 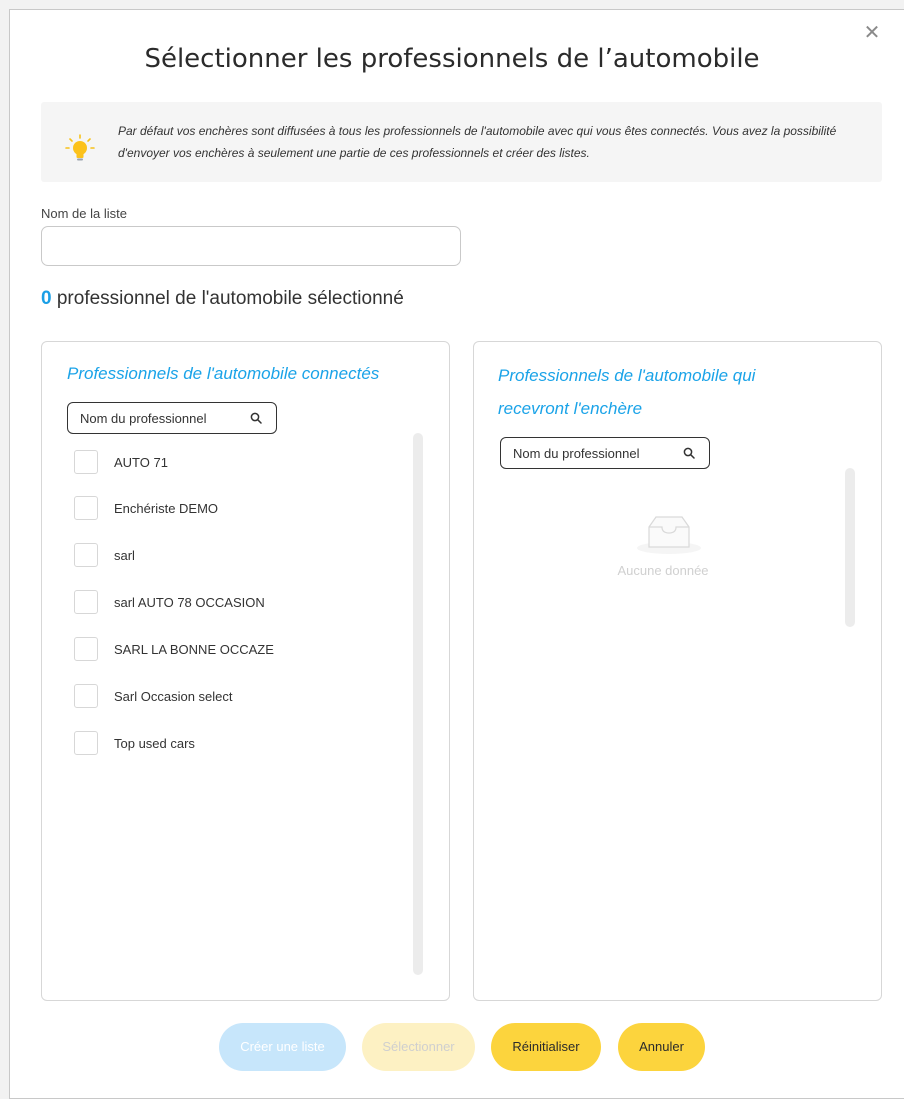 What do you see at coordinates (124, 555) in the screenshot?
I see `list-item-label: sarl` at bounding box center [124, 555].